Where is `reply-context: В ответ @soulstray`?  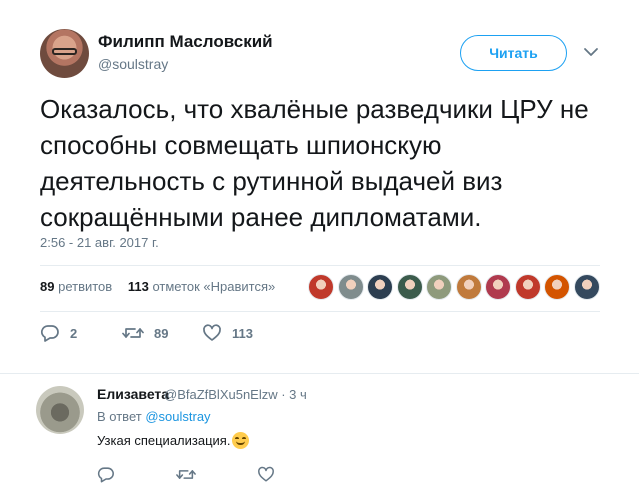 reply-context: В ответ @soulstray is located at coordinates (154, 416).